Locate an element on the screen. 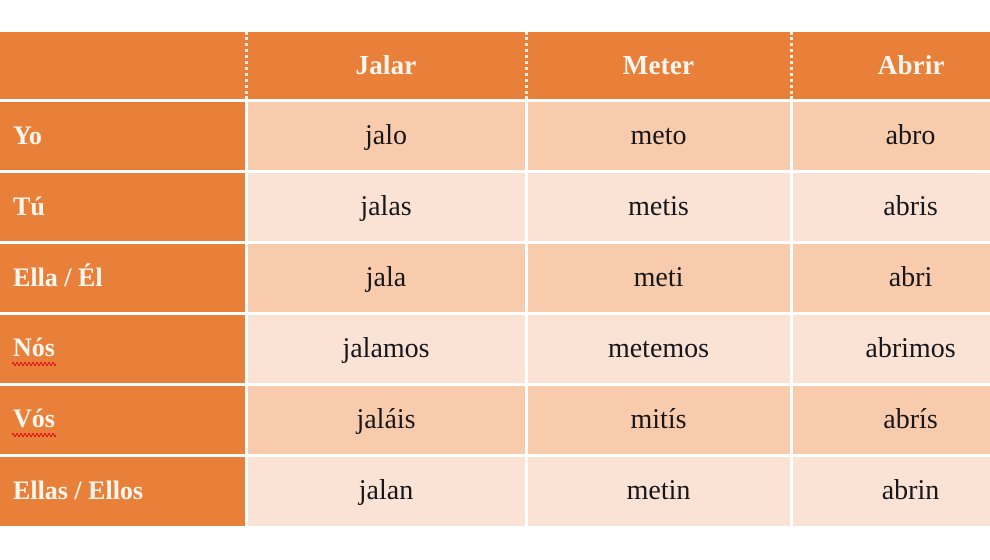 Image resolution: width=990 pixels, height=560 pixels. table-header: Jalar Meter Abrir is located at coordinates (495, 67).